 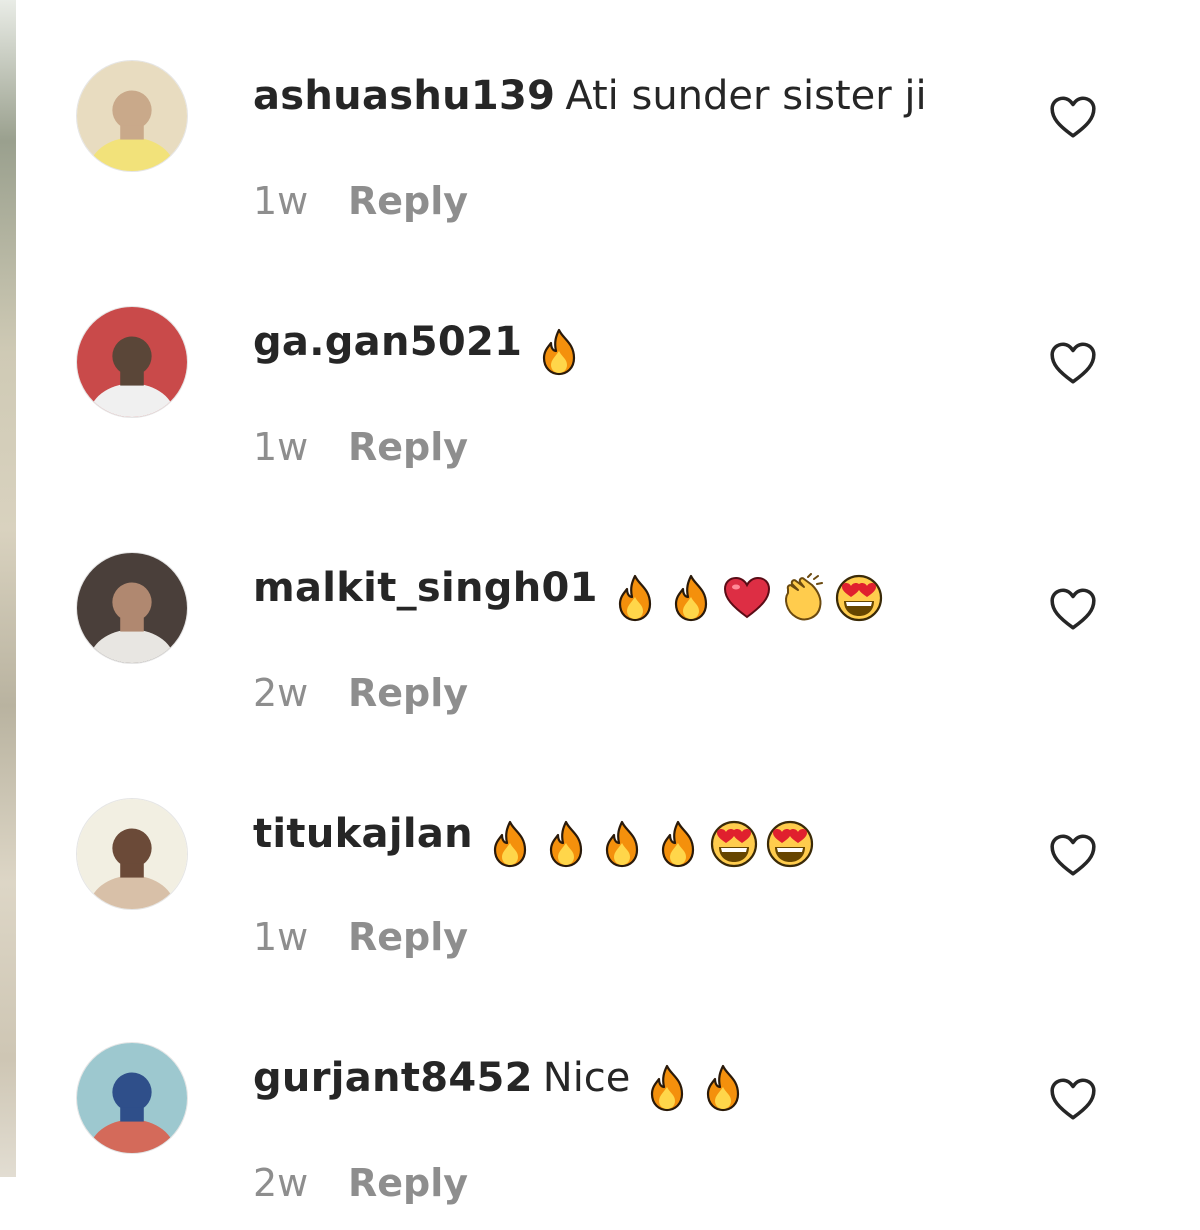 What do you see at coordinates (363, 834) in the screenshot?
I see `comment-username: titukajlan` at bounding box center [363, 834].